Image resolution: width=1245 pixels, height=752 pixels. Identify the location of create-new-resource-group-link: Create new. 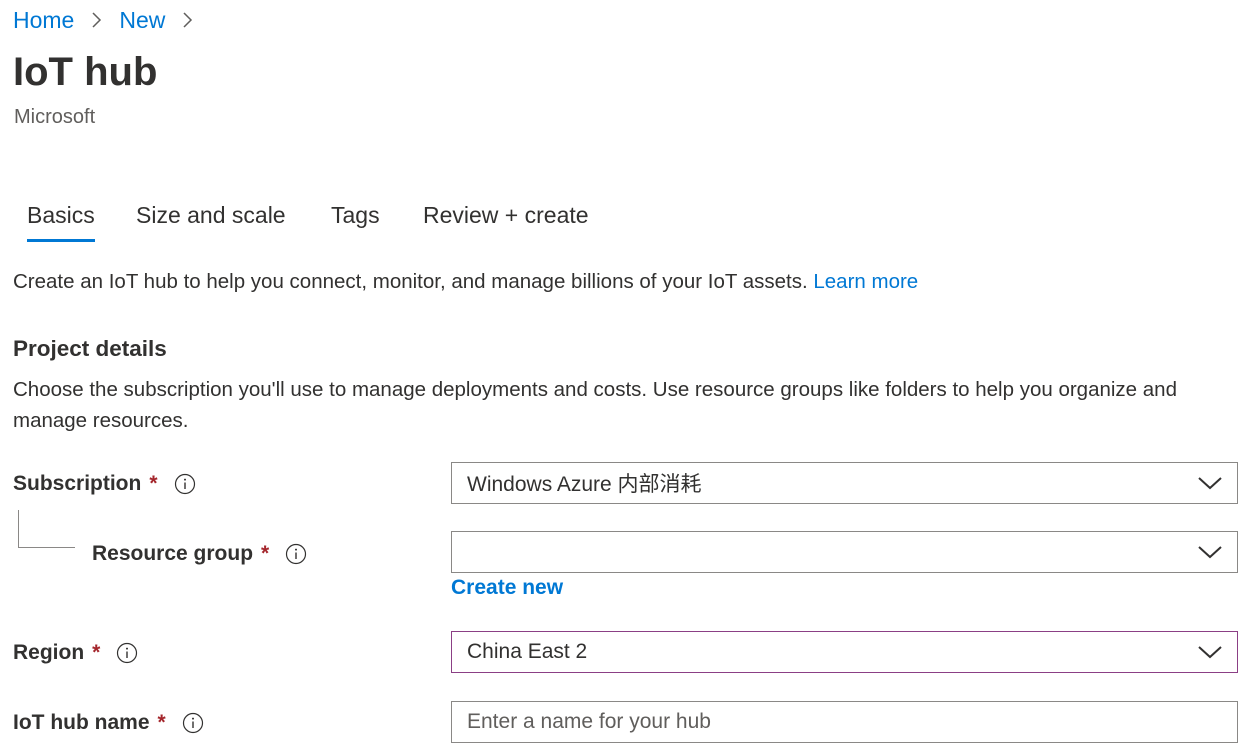
(507, 588).